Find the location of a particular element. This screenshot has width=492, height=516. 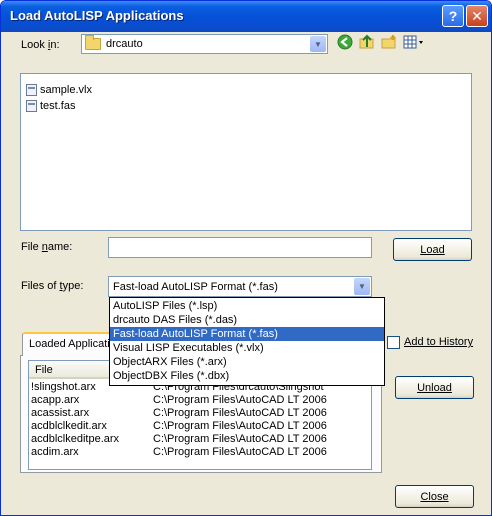

add-to-history-label: Add to History is located at coordinates (438, 342).